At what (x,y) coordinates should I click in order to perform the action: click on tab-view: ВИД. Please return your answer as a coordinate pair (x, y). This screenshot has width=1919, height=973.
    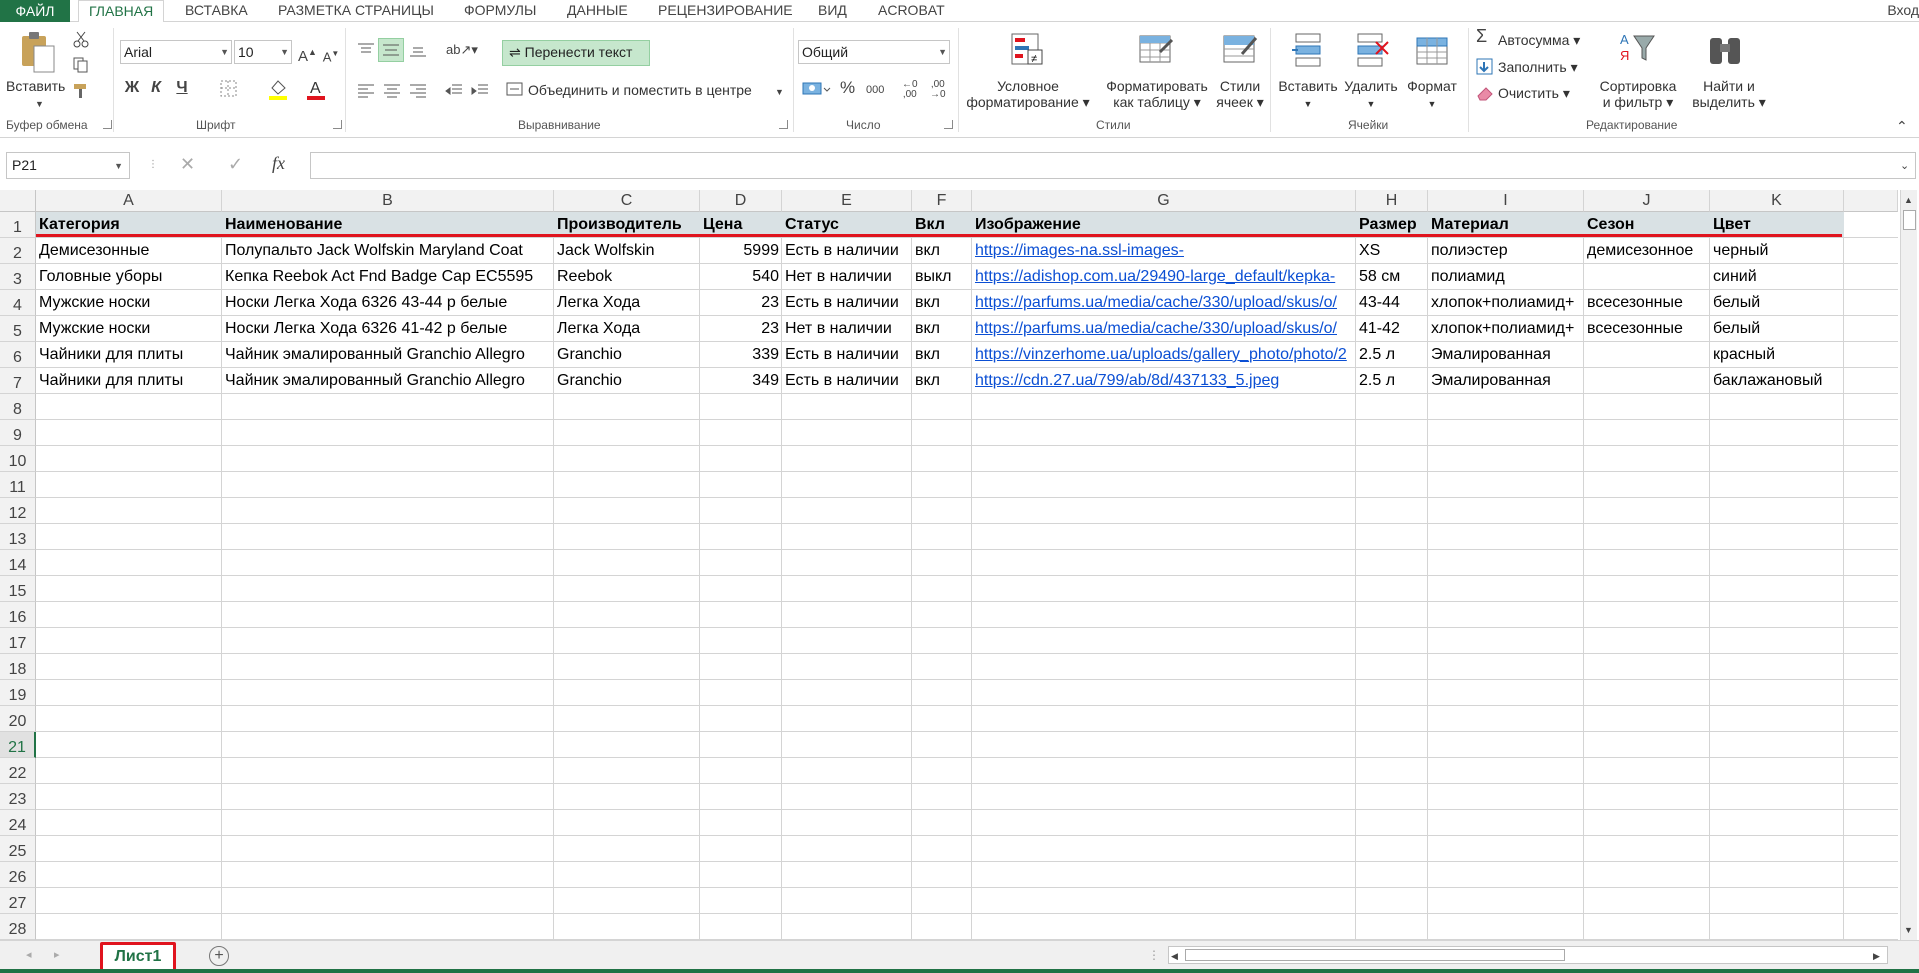
    Looking at the image, I should click on (832, 11).